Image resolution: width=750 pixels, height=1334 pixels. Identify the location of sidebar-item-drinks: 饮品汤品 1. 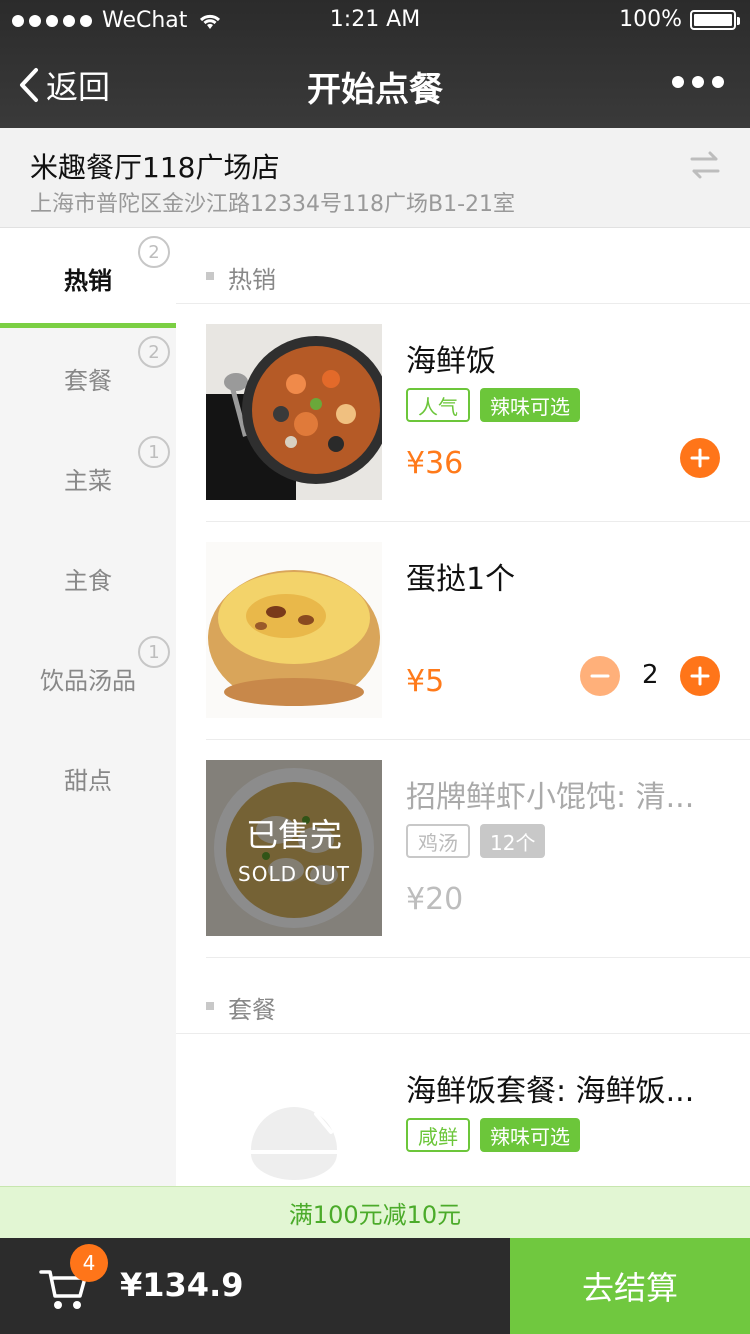
(88, 678).